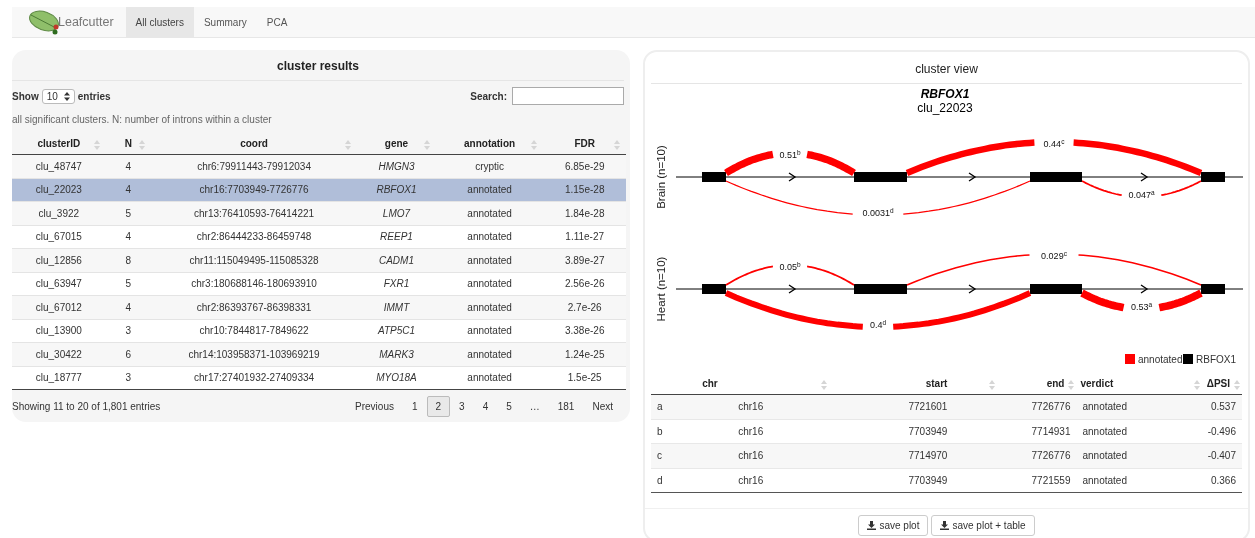 This screenshot has width=1255, height=538. I want to click on table-cell: clu_13900, so click(59, 331).